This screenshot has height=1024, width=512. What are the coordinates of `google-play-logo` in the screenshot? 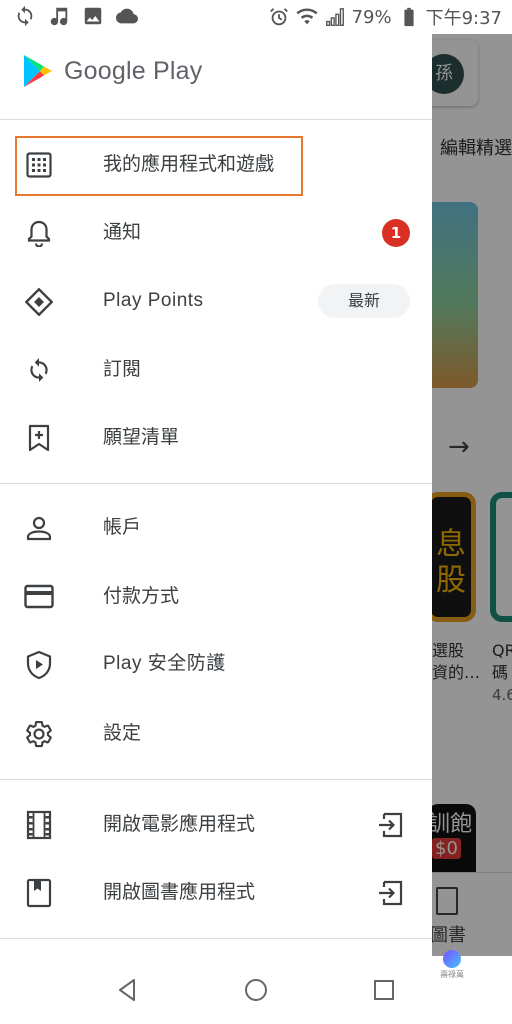 It's located at (38, 71).